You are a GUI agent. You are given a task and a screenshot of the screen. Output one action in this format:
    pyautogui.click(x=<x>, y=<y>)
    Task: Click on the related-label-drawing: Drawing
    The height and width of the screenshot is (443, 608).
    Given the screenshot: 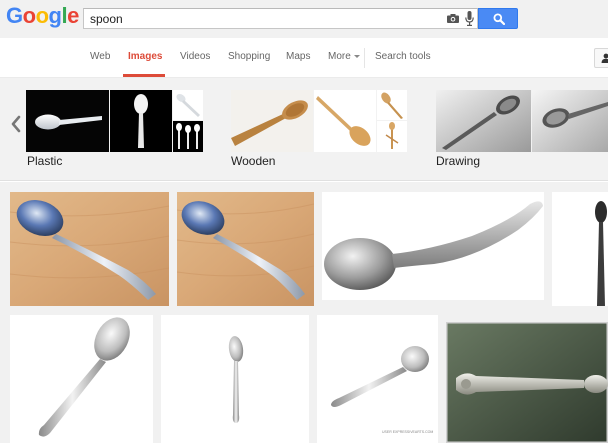 What is the action you would take?
    pyautogui.click(x=458, y=161)
    